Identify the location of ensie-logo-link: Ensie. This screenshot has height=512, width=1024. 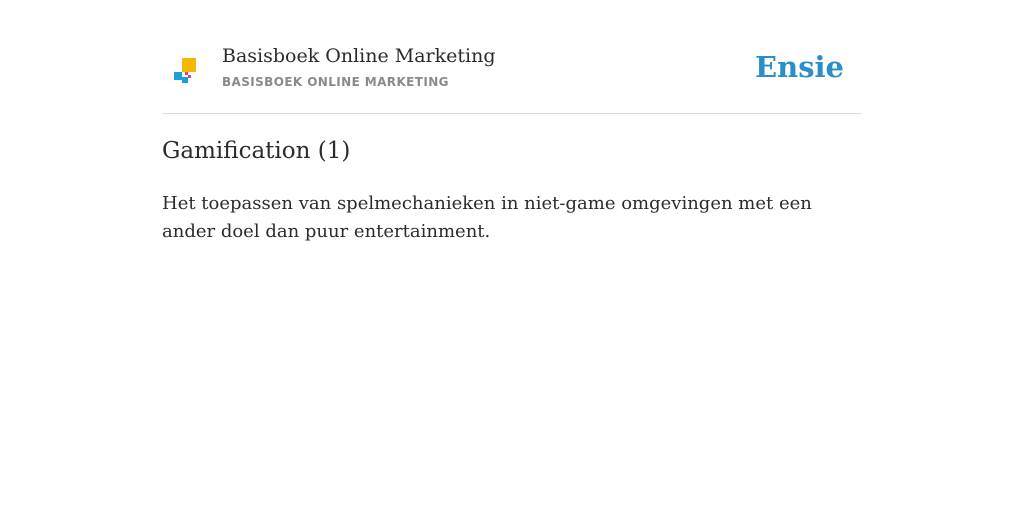
(799, 67).